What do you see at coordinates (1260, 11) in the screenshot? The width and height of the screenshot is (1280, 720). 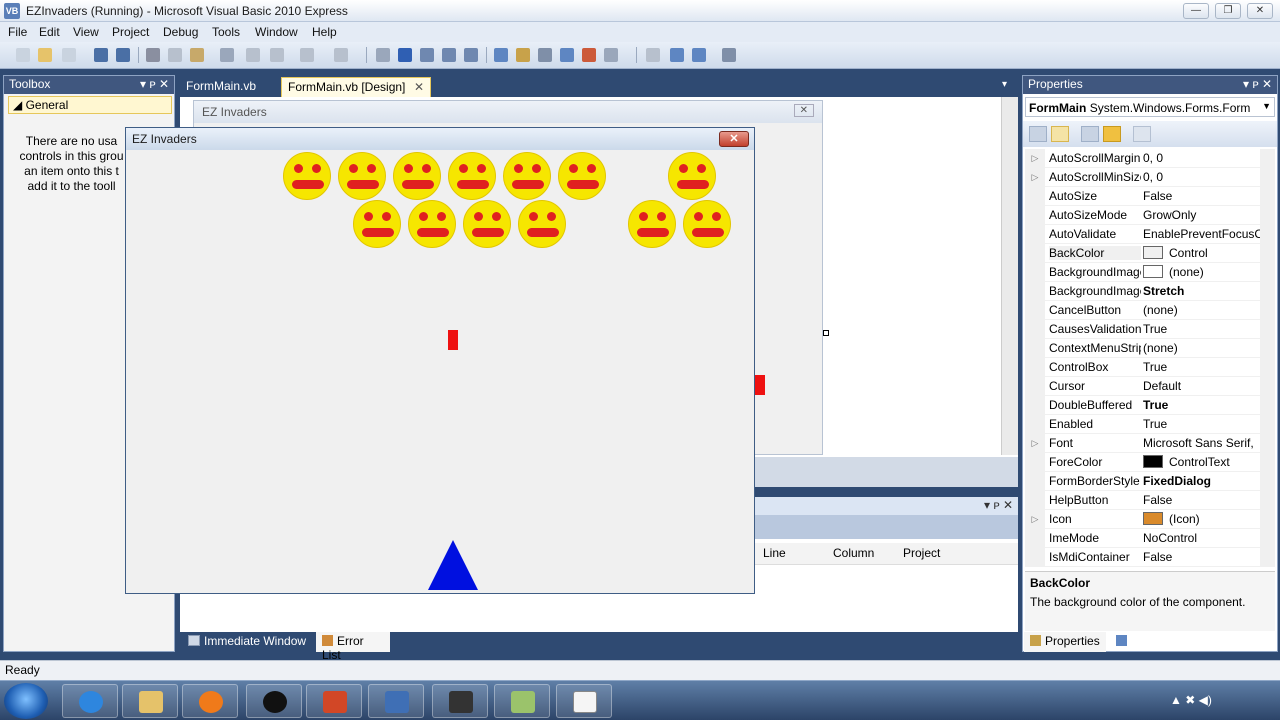 I see `close-button: ✕` at bounding box center [1260, 11].